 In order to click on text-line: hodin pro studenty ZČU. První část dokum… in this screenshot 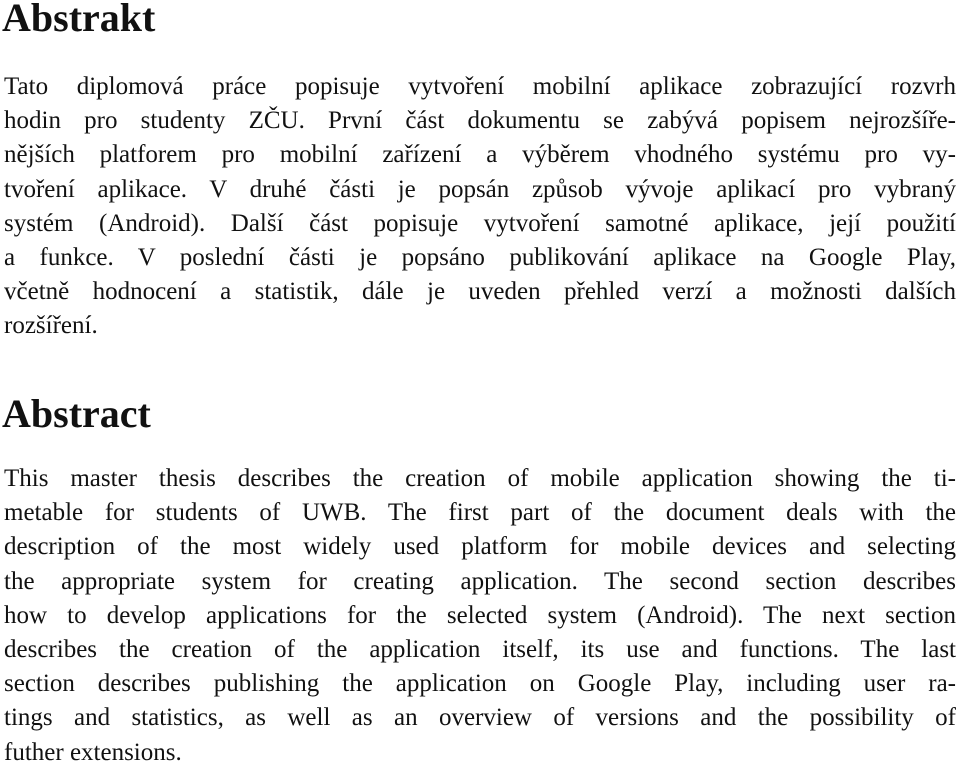, I will do `click(480, 121)`.